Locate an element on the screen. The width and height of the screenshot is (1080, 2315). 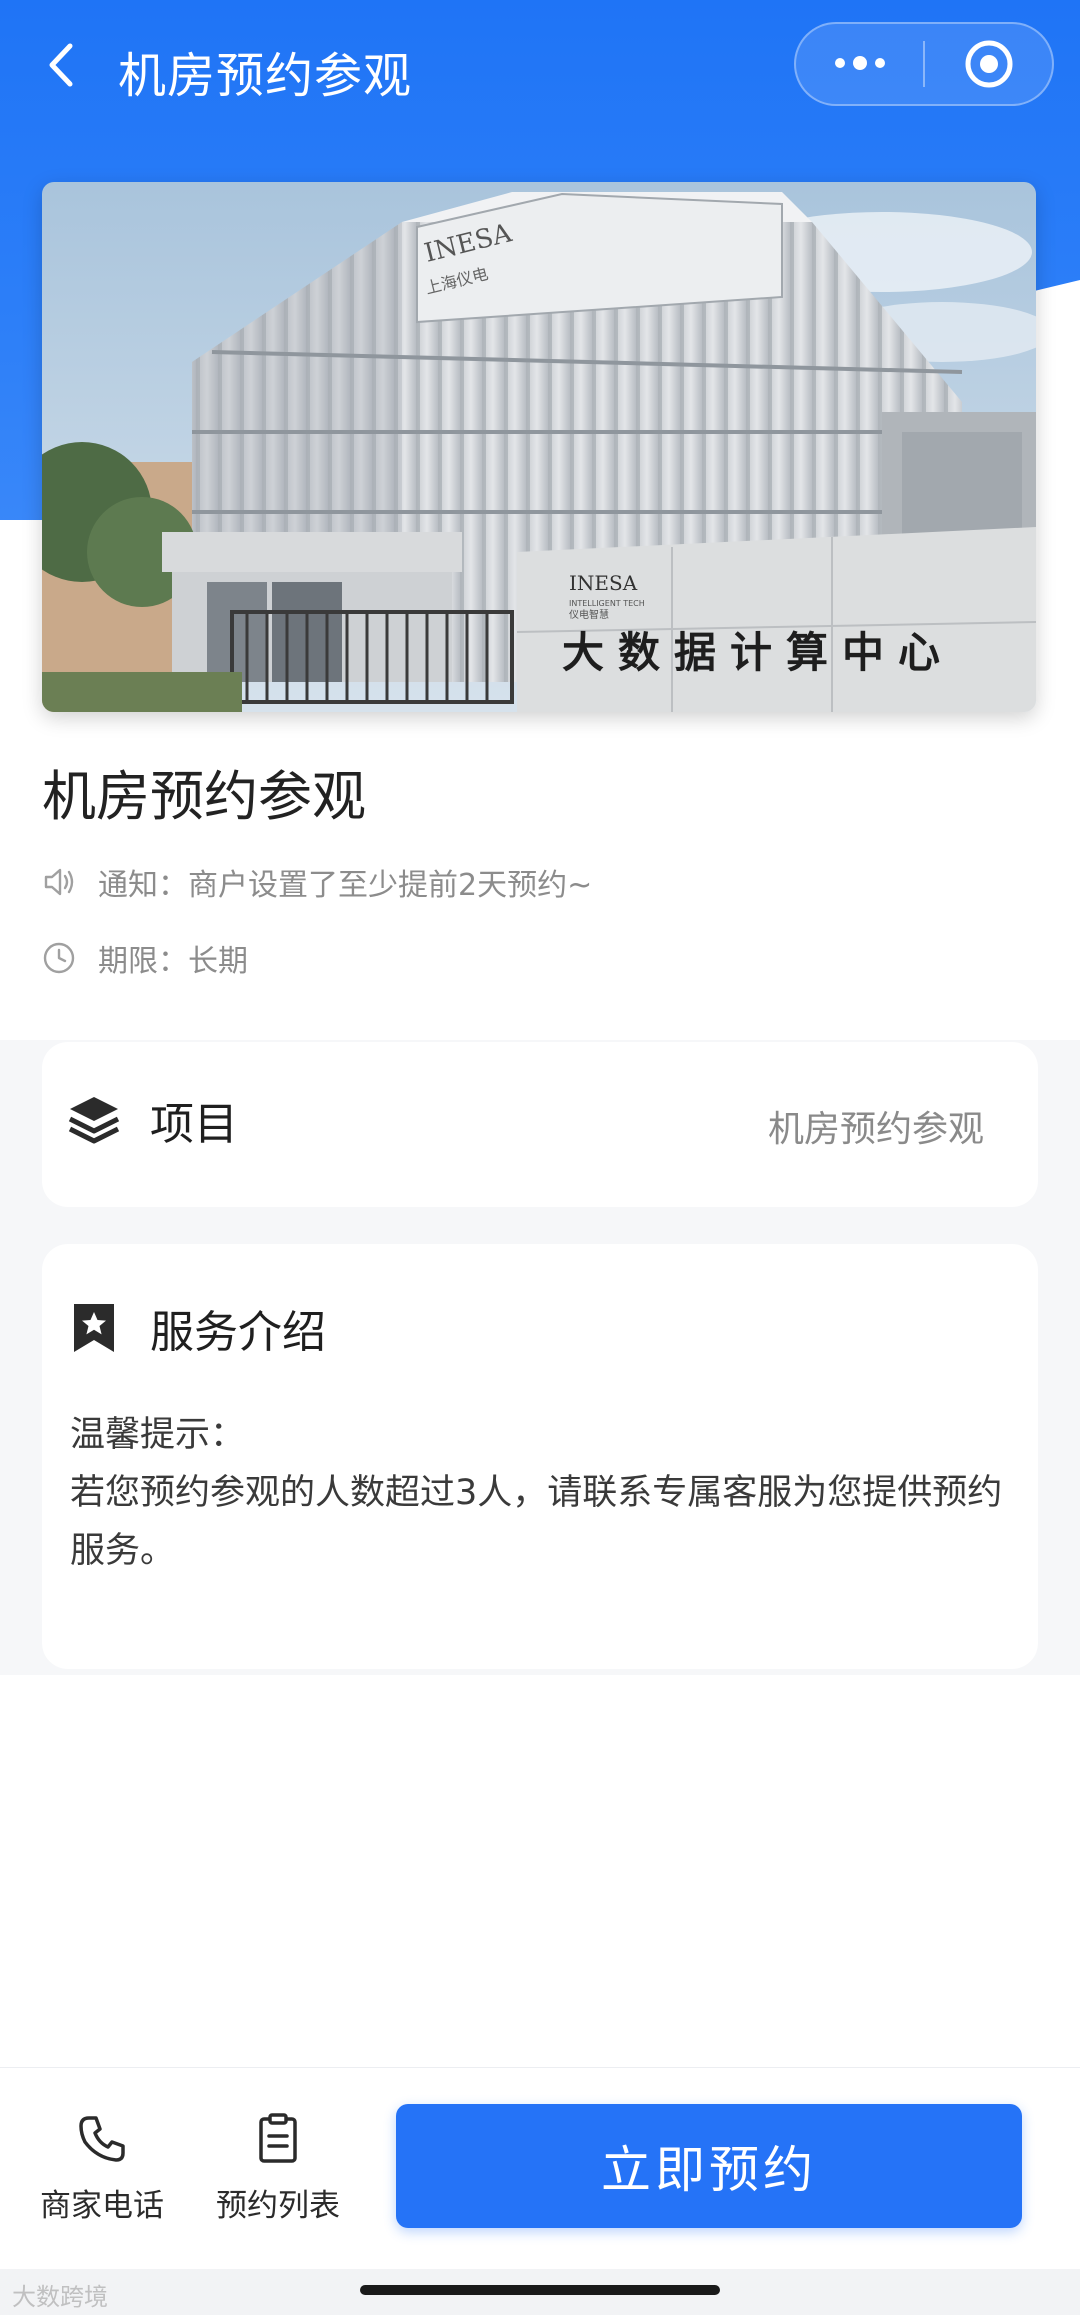
bottom-action-bar: 商家电话 预约列表 立即预约 is located at coordinates (540, 2168).